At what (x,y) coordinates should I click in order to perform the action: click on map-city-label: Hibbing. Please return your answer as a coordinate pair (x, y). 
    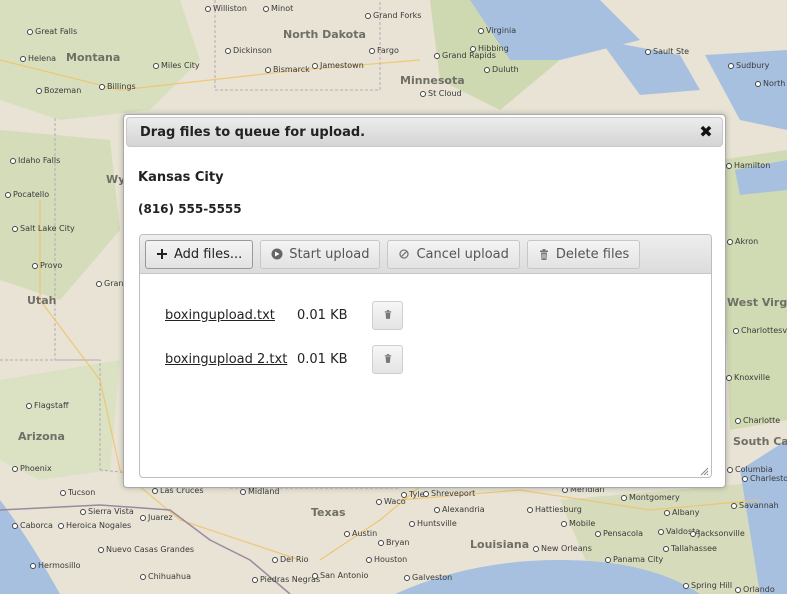
    Looking at the image, I should click on (489, 49).